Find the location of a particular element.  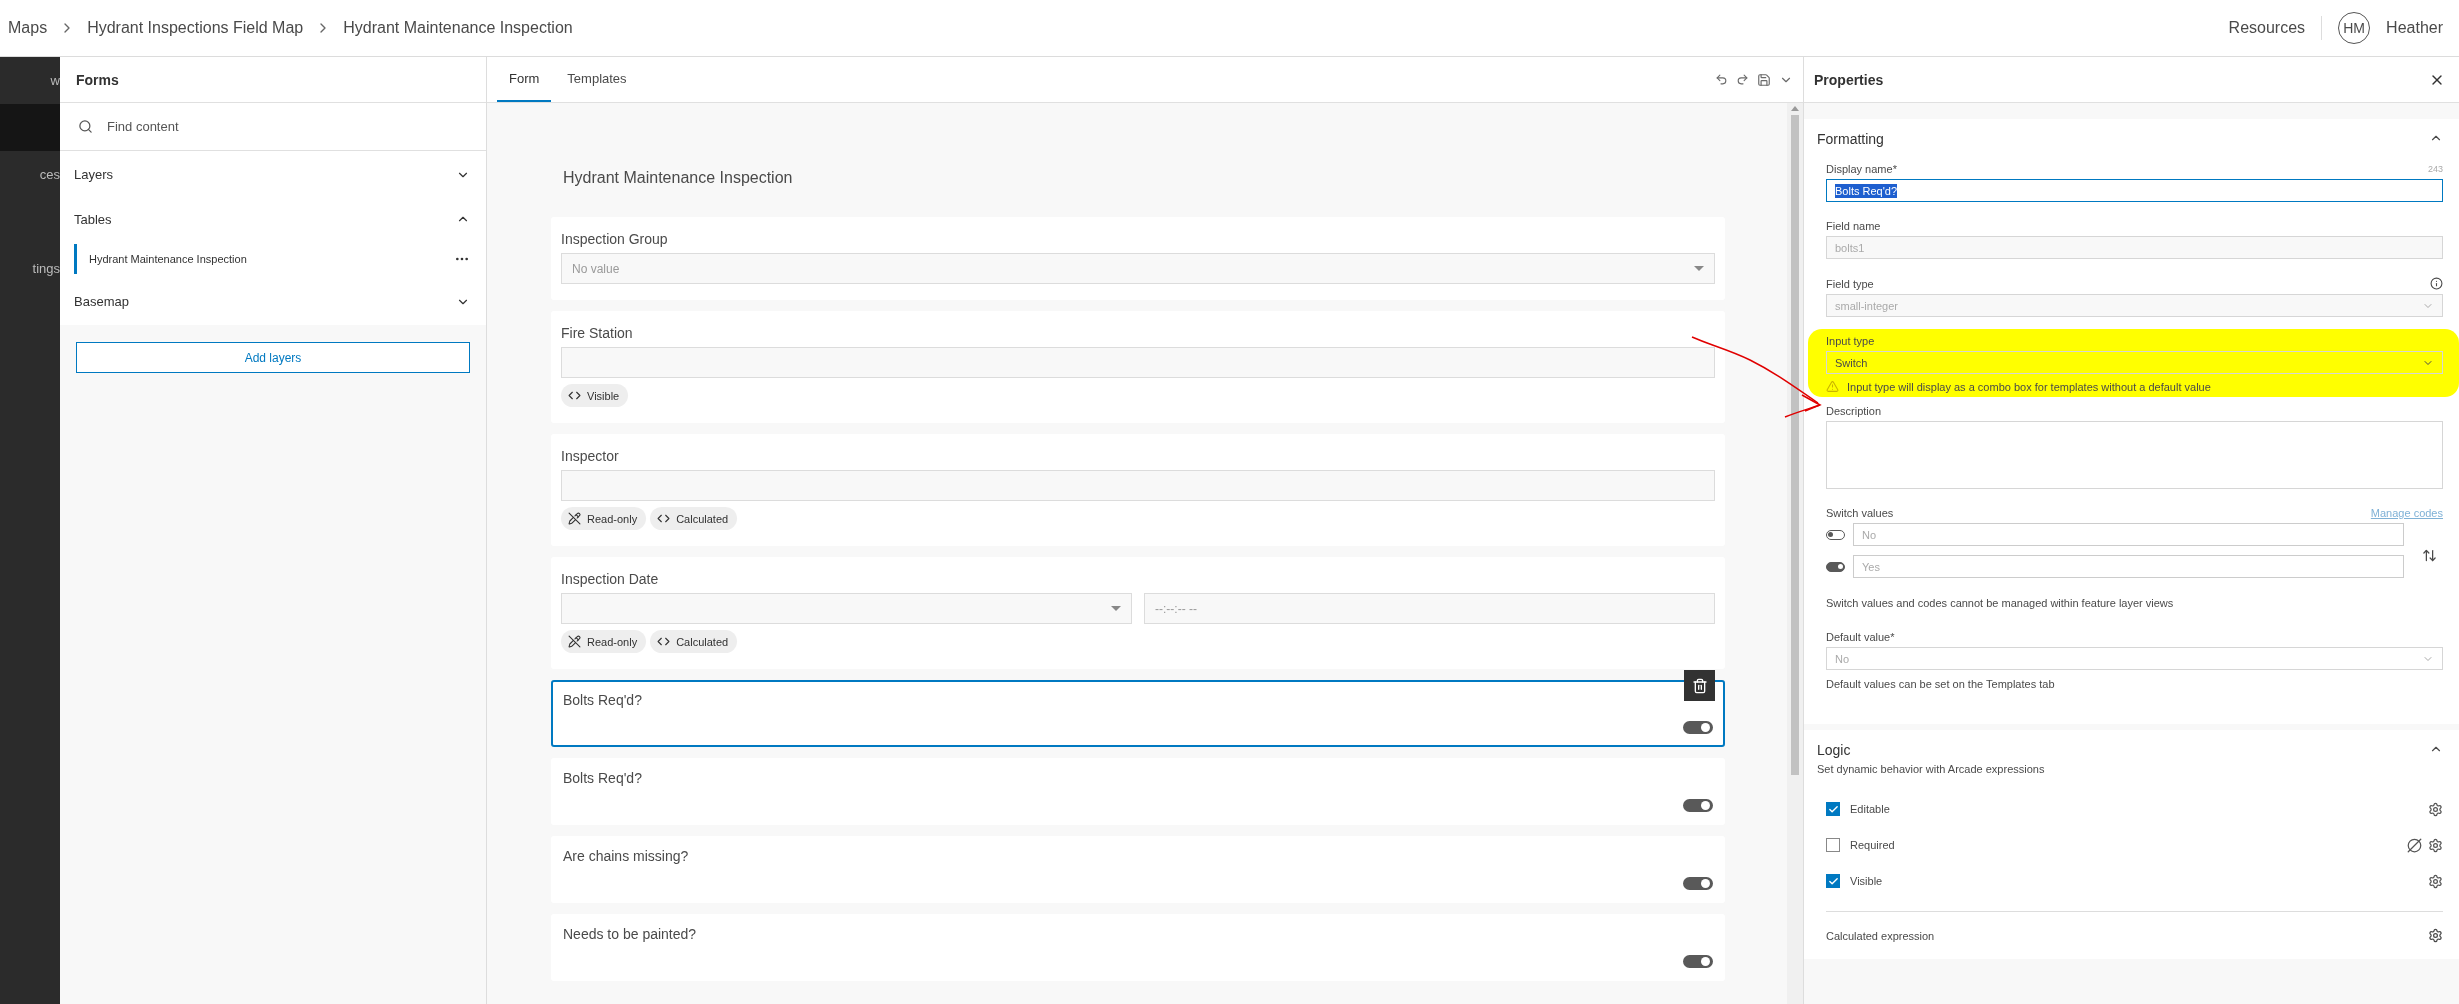

table-item-label: Hydrant Maintenance Inspection is located at coordinates (168, 259).